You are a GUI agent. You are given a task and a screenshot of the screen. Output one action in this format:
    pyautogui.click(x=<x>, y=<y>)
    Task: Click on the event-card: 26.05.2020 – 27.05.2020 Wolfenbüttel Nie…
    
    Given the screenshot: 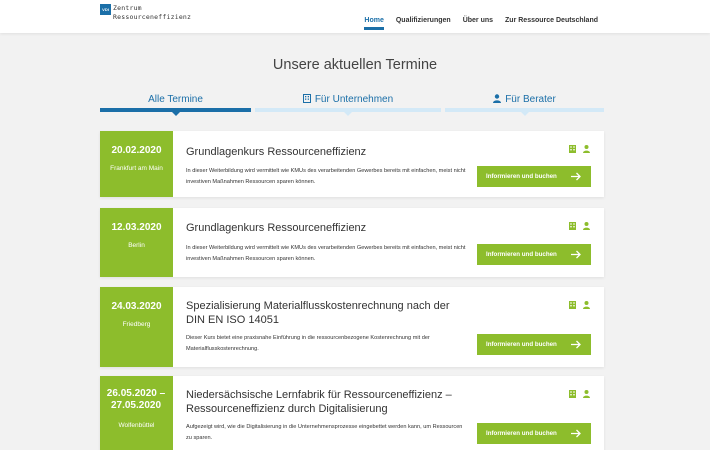 What is the action you would take?
    pyautogui.click(x=352, y=413)
    